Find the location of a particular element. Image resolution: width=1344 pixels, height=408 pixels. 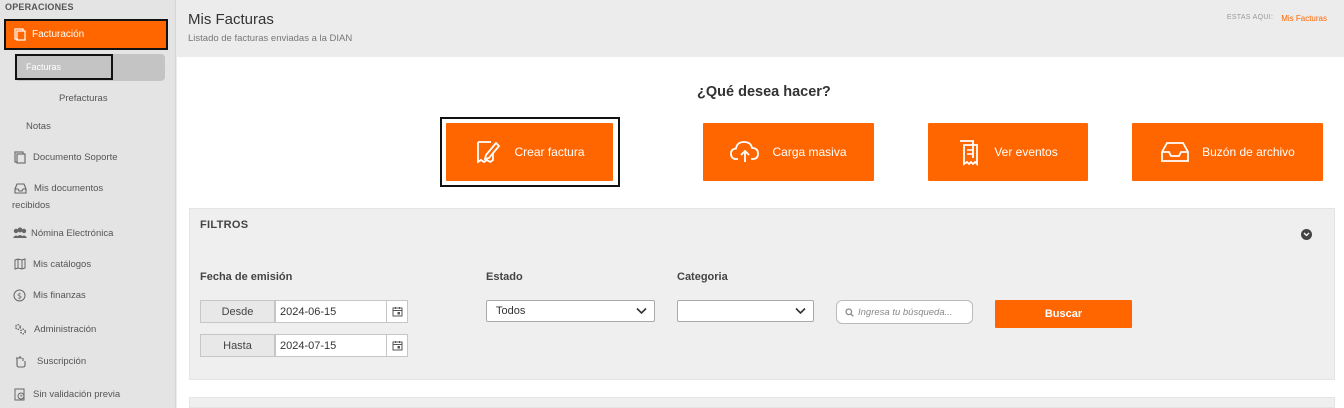

carga-masiva-button: Carga masiva is located at coordinates (788, 152).